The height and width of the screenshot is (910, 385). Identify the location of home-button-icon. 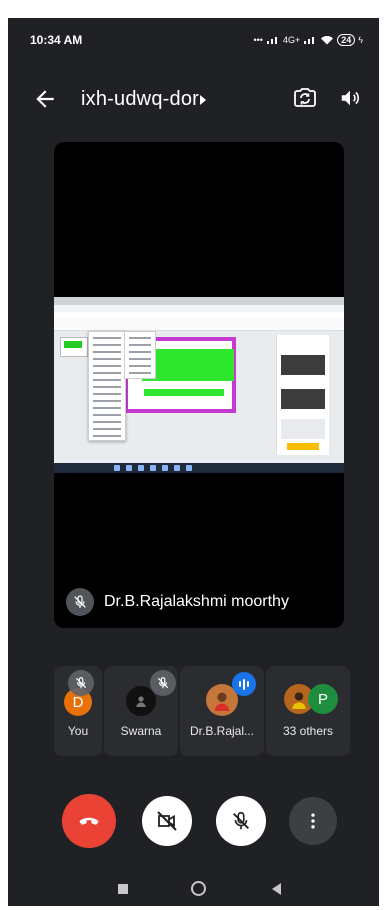
(198, 888).